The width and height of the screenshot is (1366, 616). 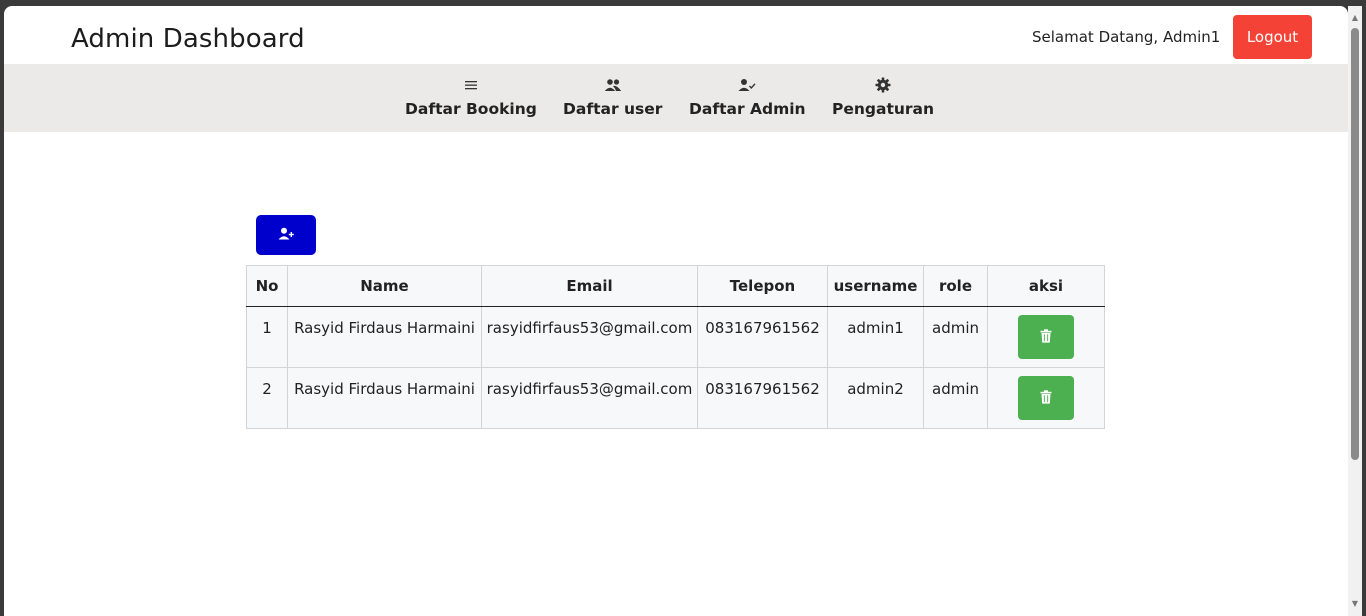 I want to click on nav-item-label: Pengaturan, so click(x=883, y=109).